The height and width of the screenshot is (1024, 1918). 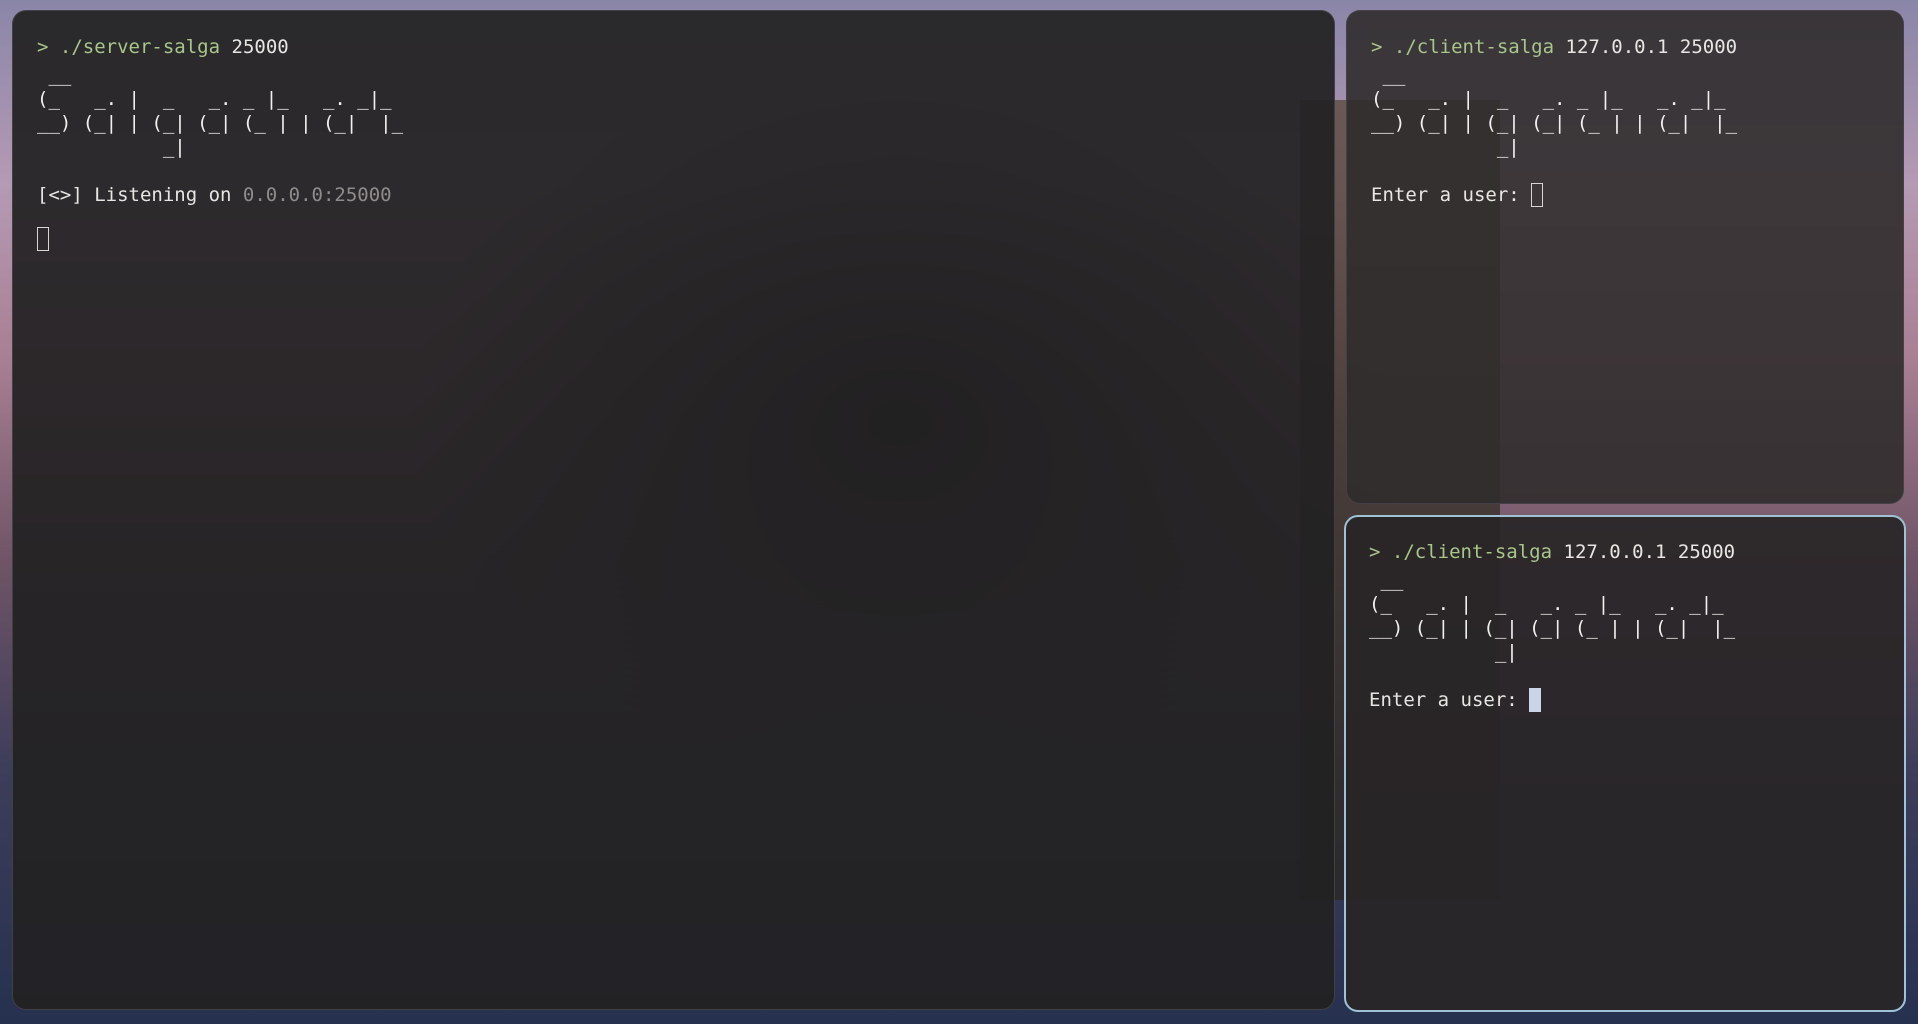 What do you see at coordinates (140, 47) in the screenshot?
I see `command-name: ./server-salga` at bounding box center [140, 47].